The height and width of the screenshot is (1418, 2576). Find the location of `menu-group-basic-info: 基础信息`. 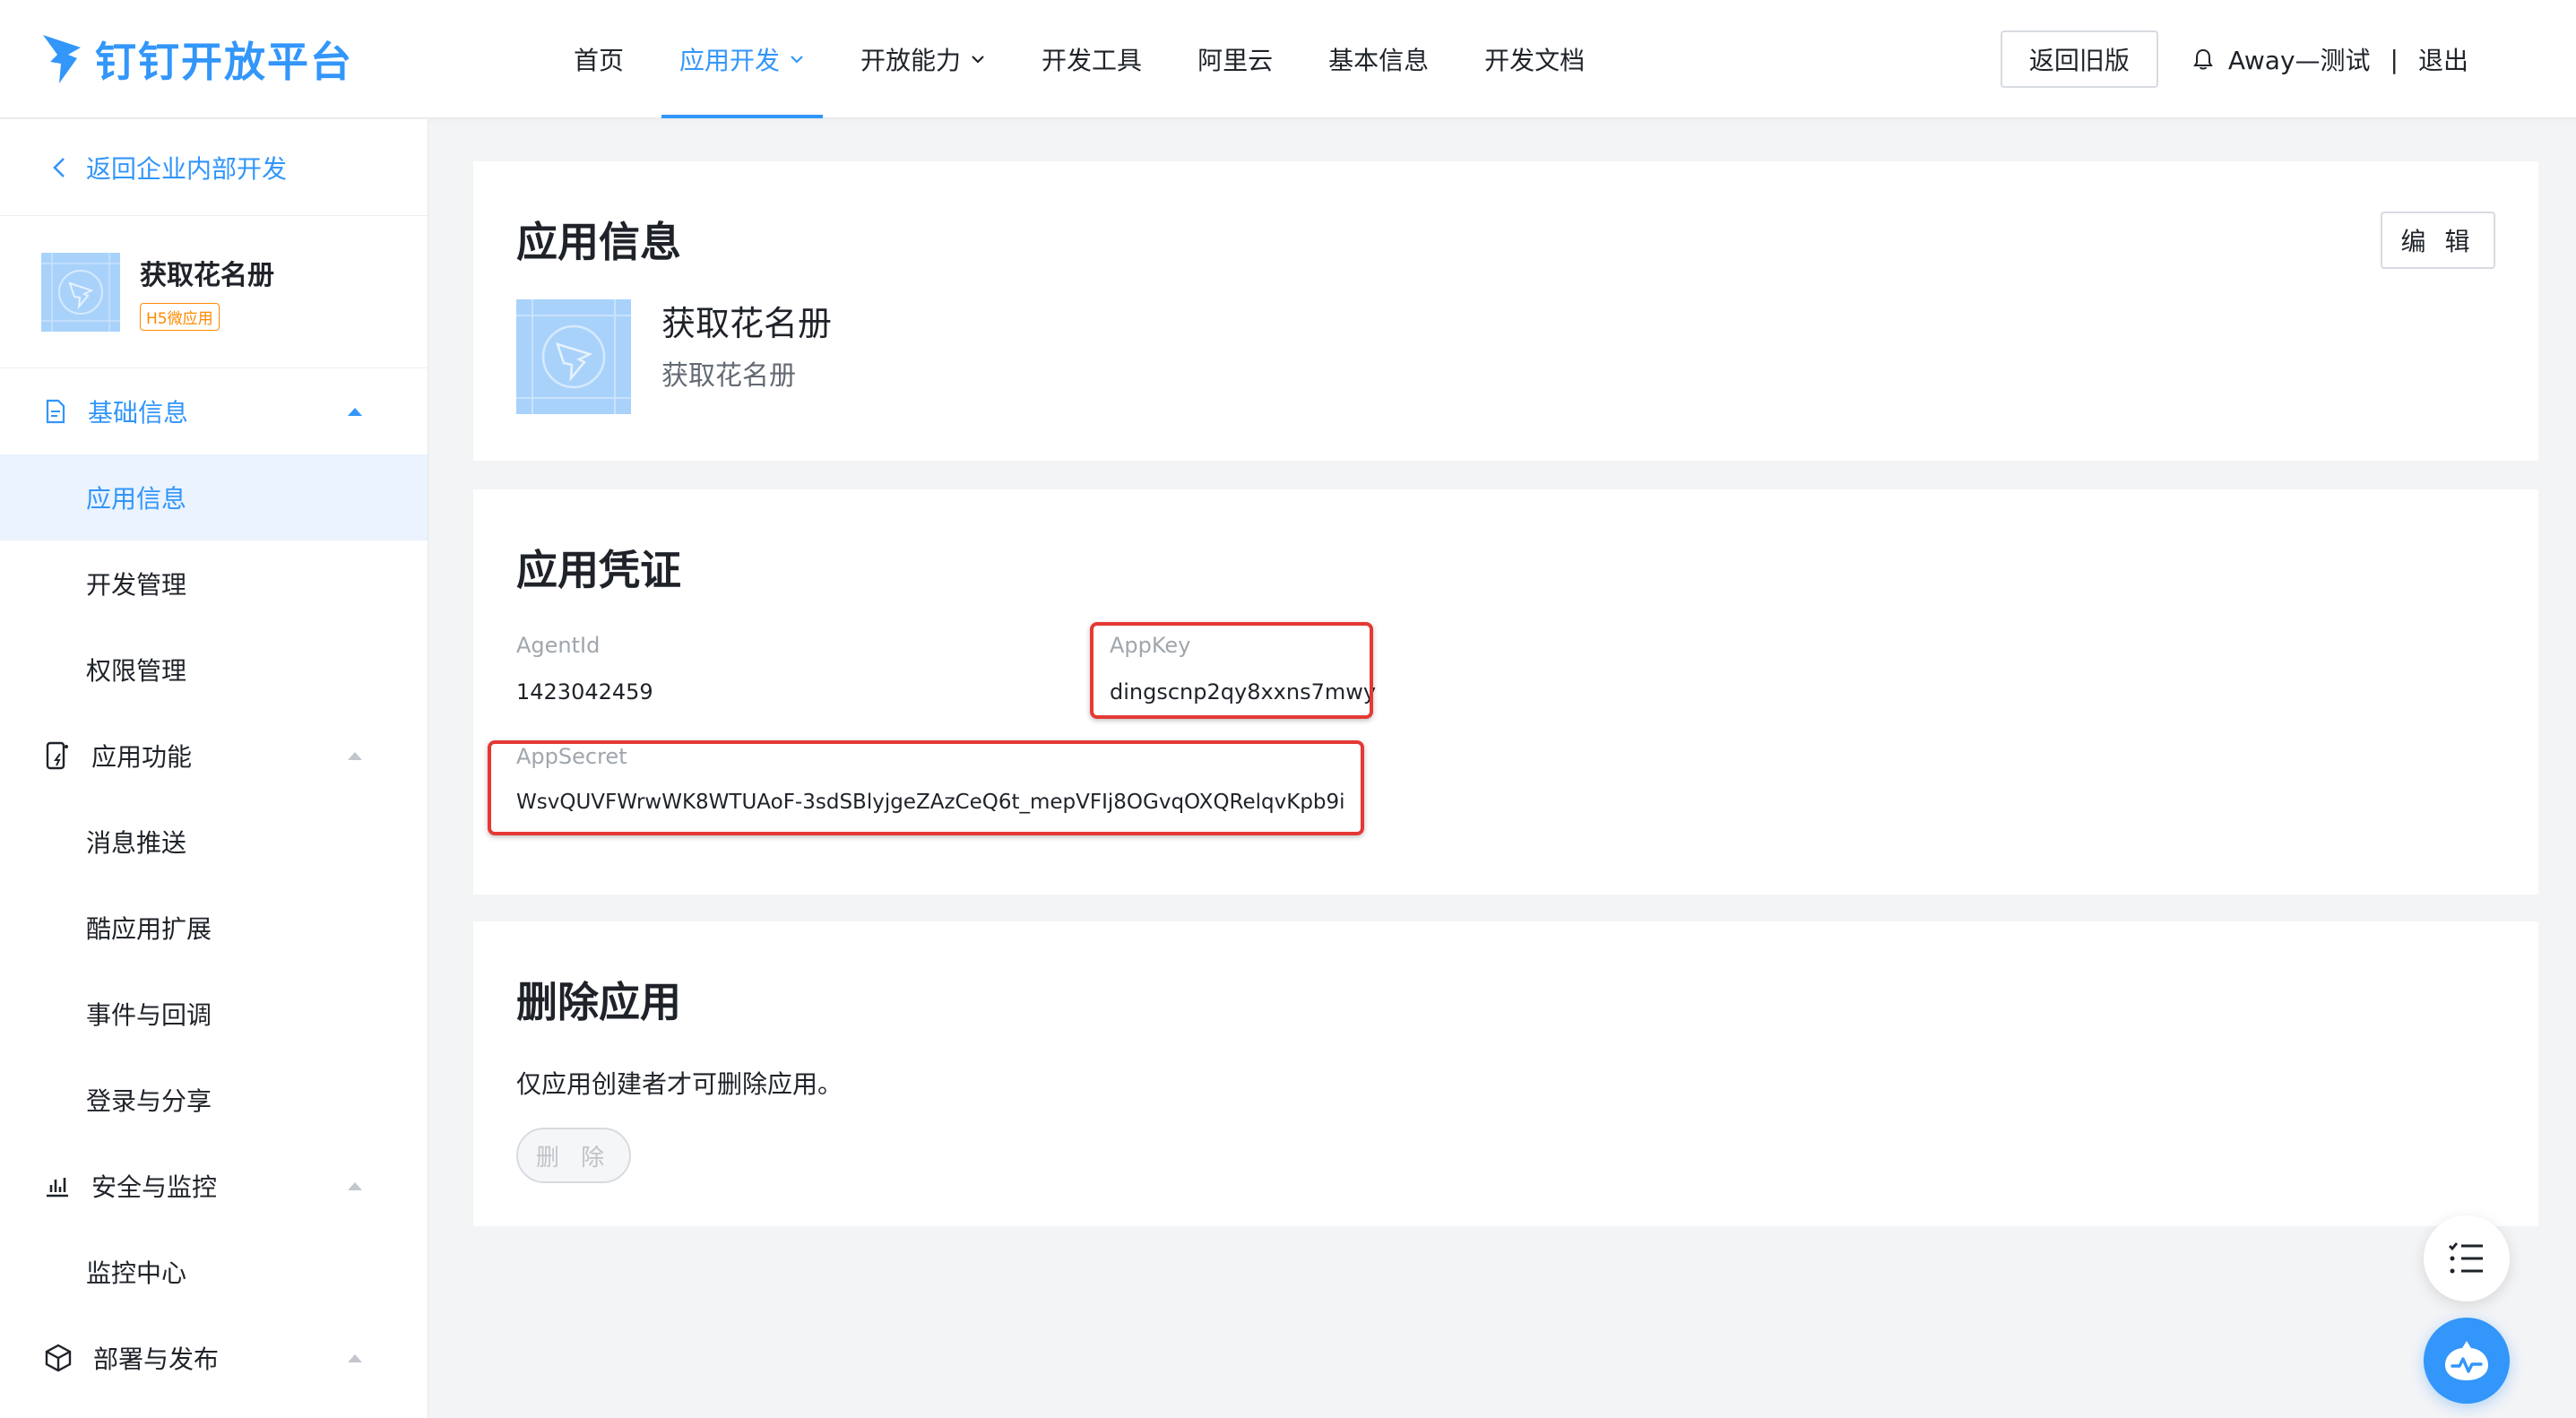

menu-group-basic-info: 基础信息 is located at coordinates (214, 411).